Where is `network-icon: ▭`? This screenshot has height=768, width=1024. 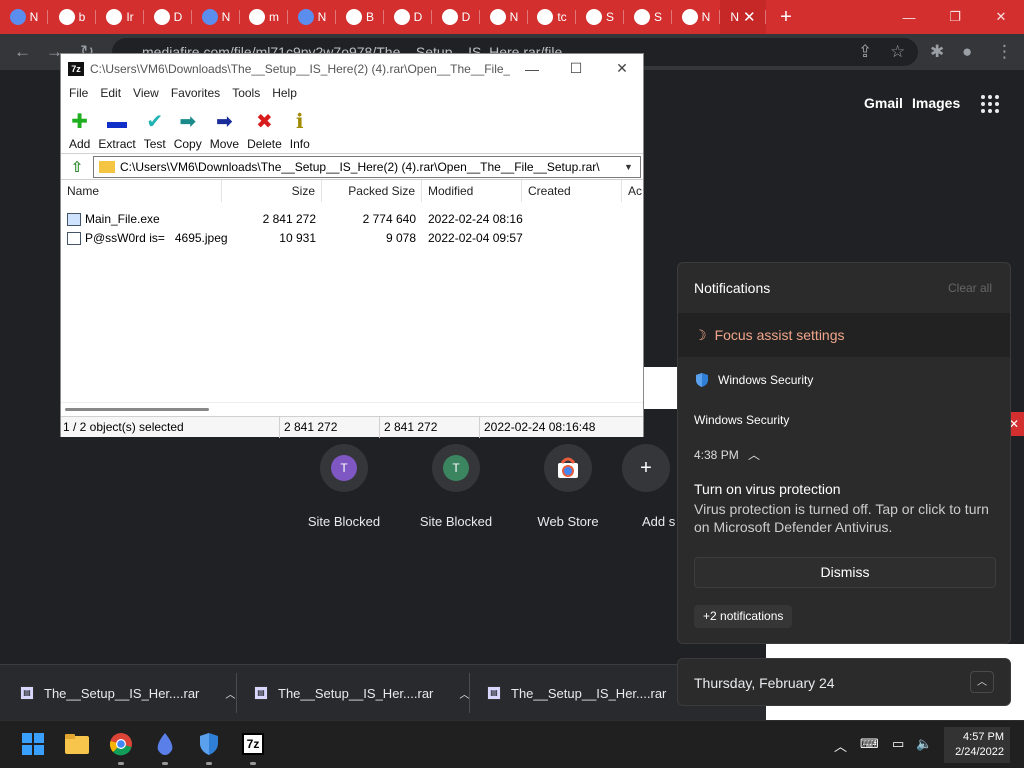
network-icon: ▭ is located at coordinates (898, 744).